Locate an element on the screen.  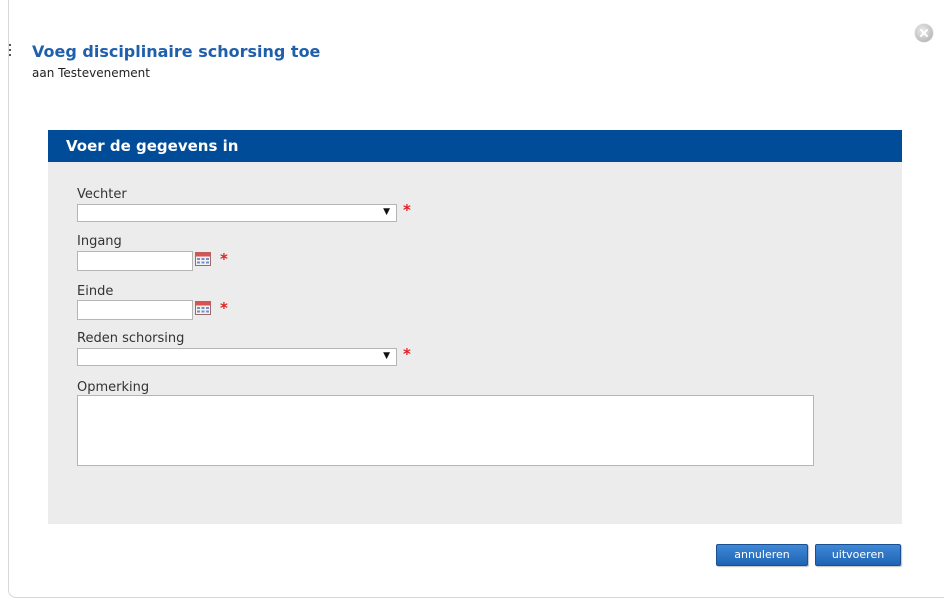
dialog-subtitle: aan Testevenement is located at coordinates (91, 73).